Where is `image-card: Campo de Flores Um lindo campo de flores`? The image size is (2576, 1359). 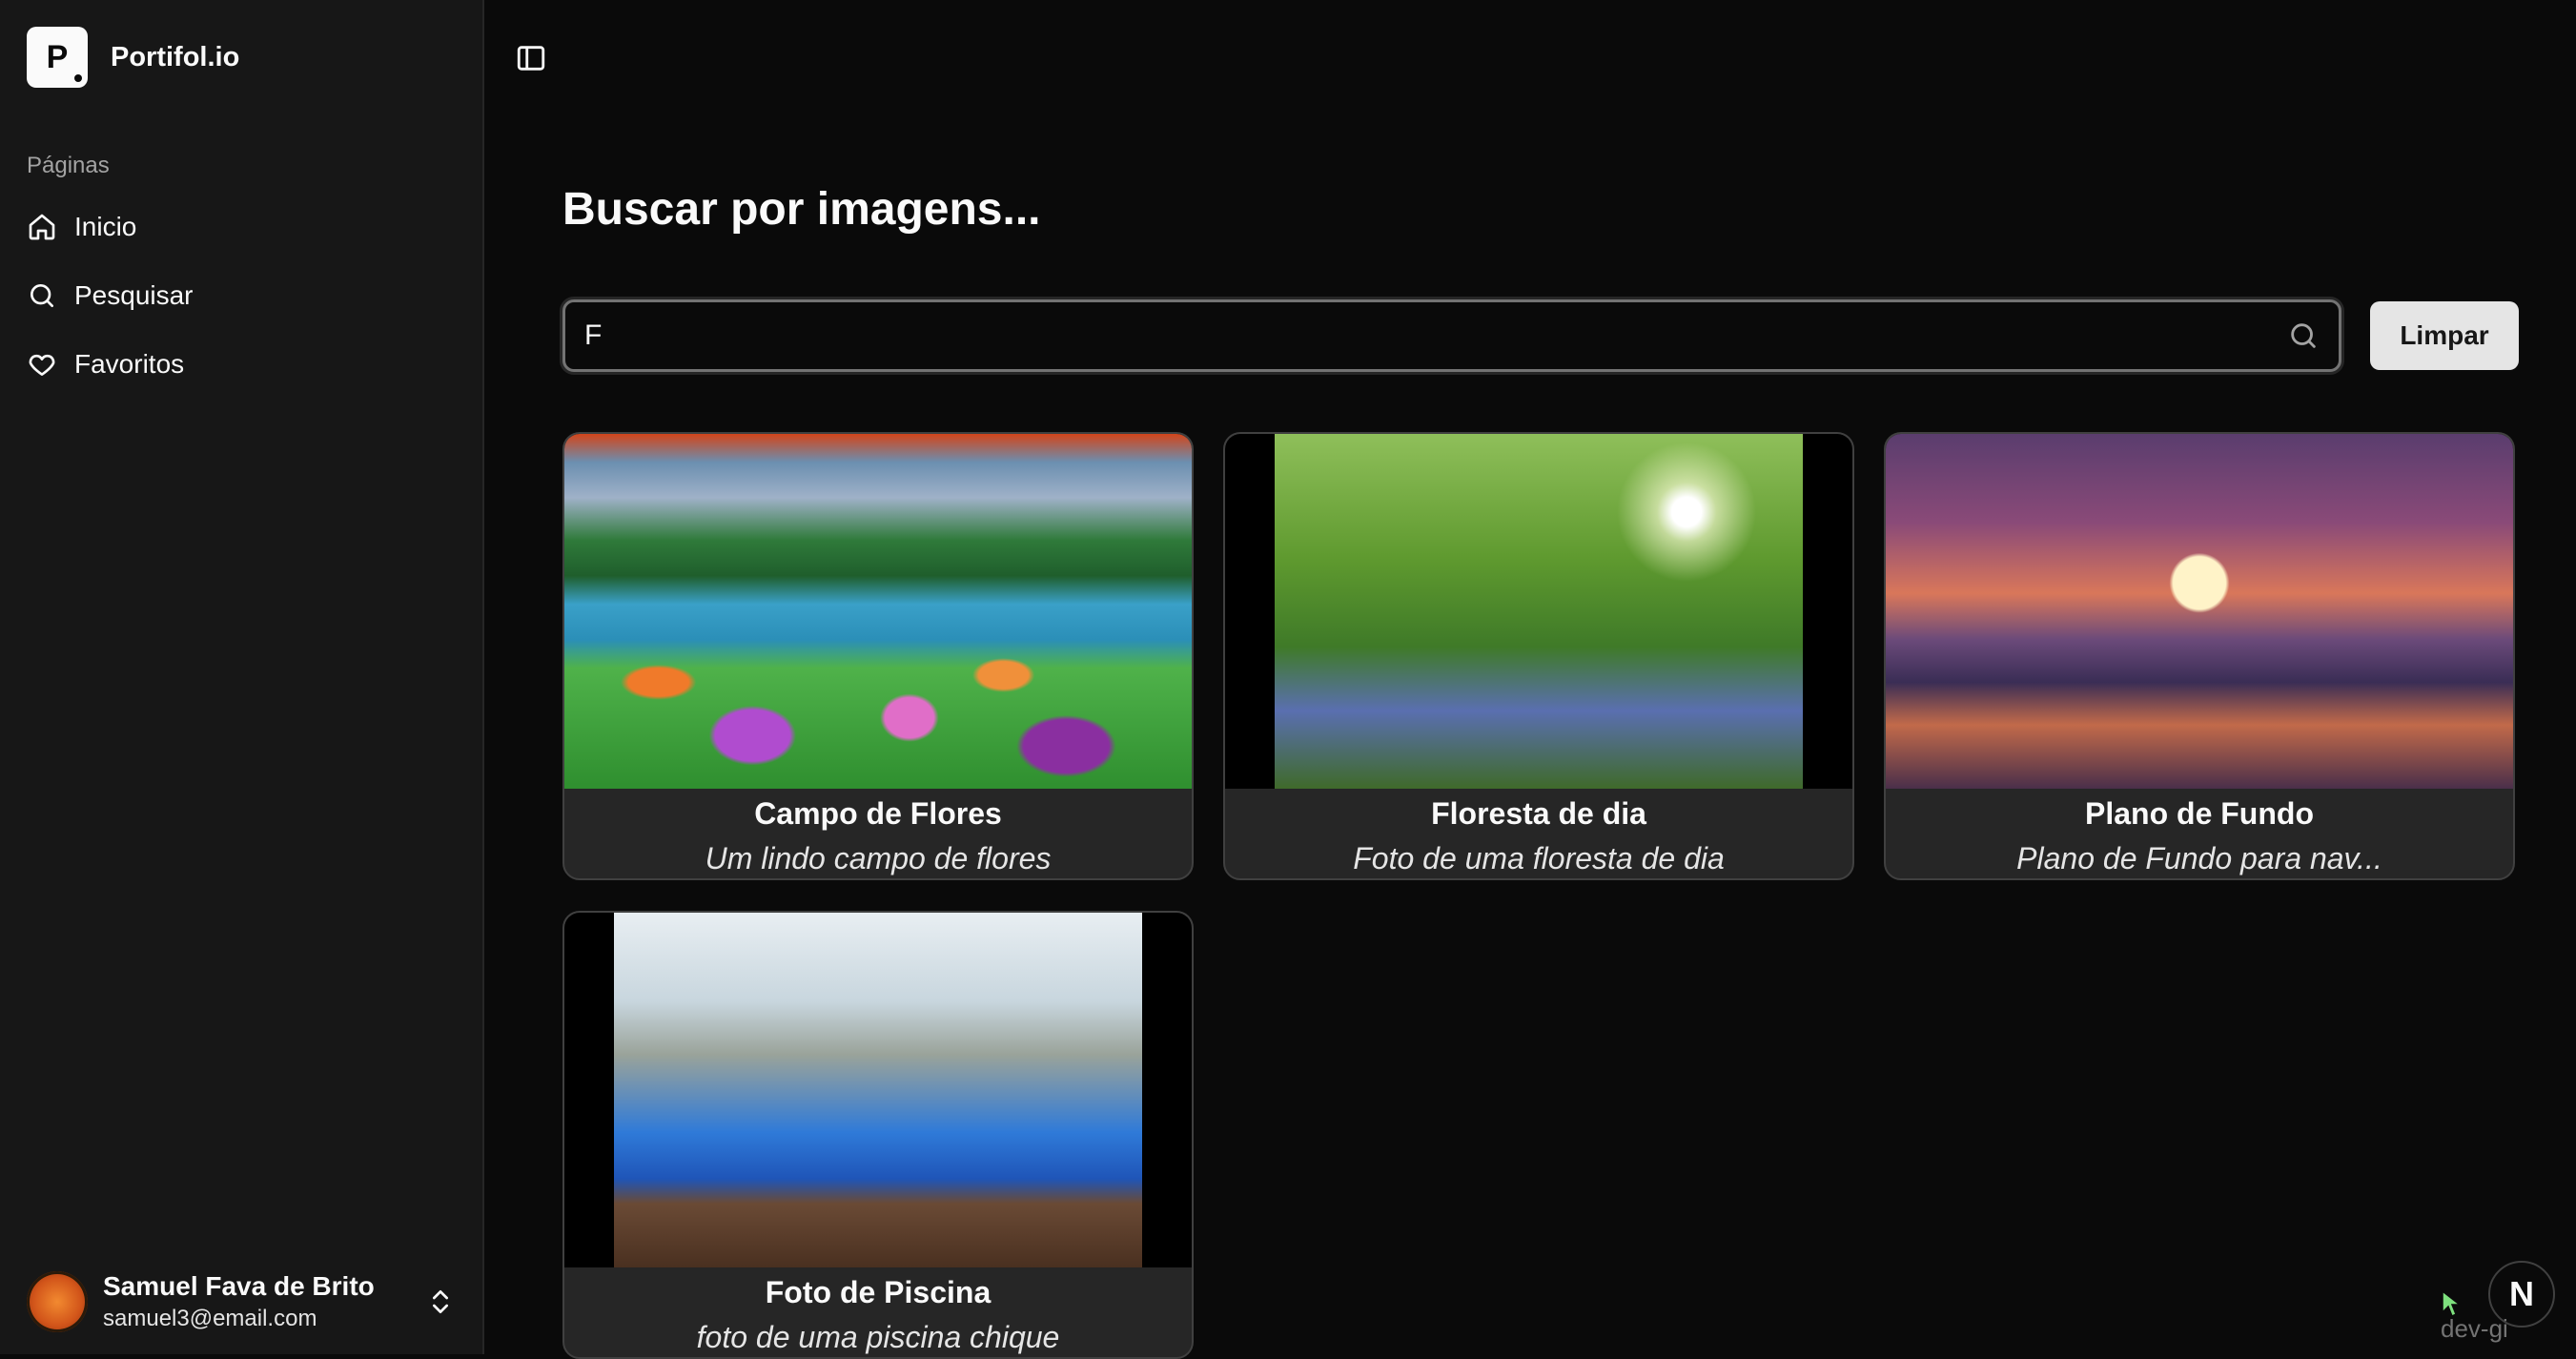 image-card: Campo de Flores Um lindo campo de flores is located at coordinates (878, 656).